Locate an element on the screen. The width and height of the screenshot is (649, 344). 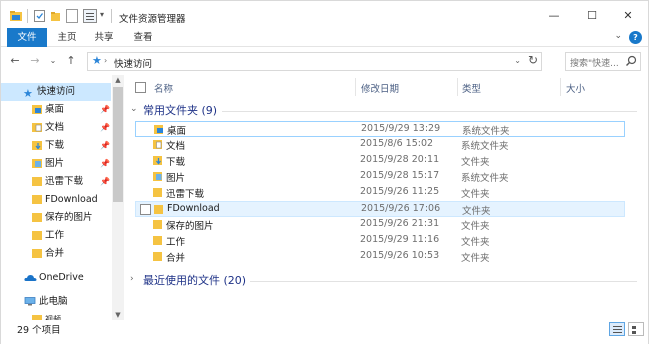
maximize-button: ☐ is located at coordinates (592, 15).